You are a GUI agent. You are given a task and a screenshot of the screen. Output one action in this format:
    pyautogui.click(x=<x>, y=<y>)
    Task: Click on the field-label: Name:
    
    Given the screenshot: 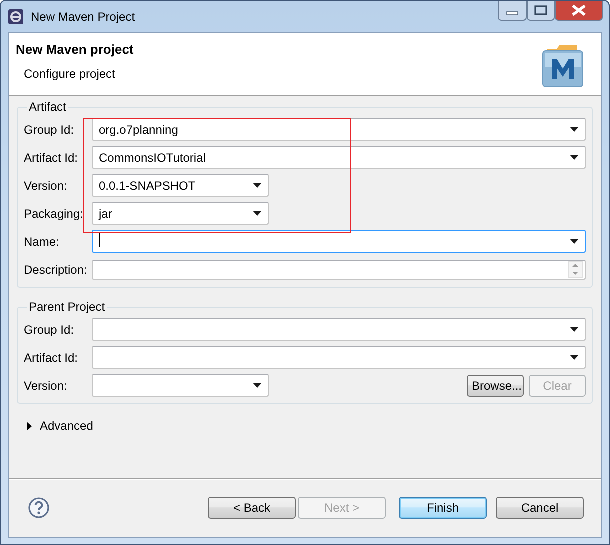 What is the action you would take?
    pyautogui.click(x=42, y=241)
    